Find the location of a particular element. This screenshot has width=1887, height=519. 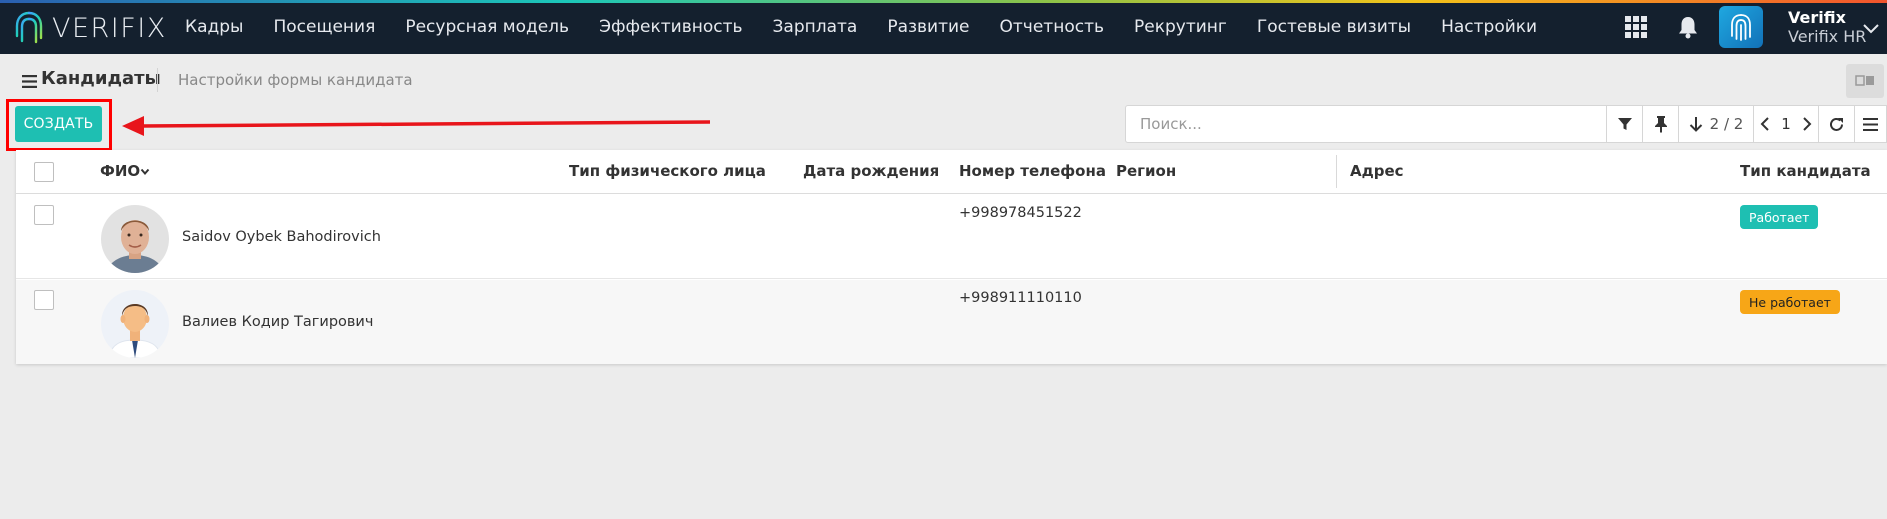

candidate-phone: +998911110110 is located at coordinates (1020, 298).